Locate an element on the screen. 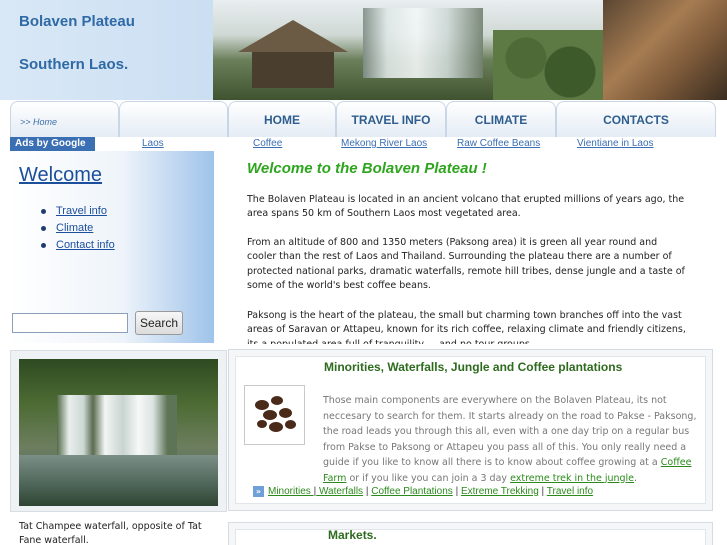 The image size is (727, 545). banner-people is located at coordinates (665, 50).